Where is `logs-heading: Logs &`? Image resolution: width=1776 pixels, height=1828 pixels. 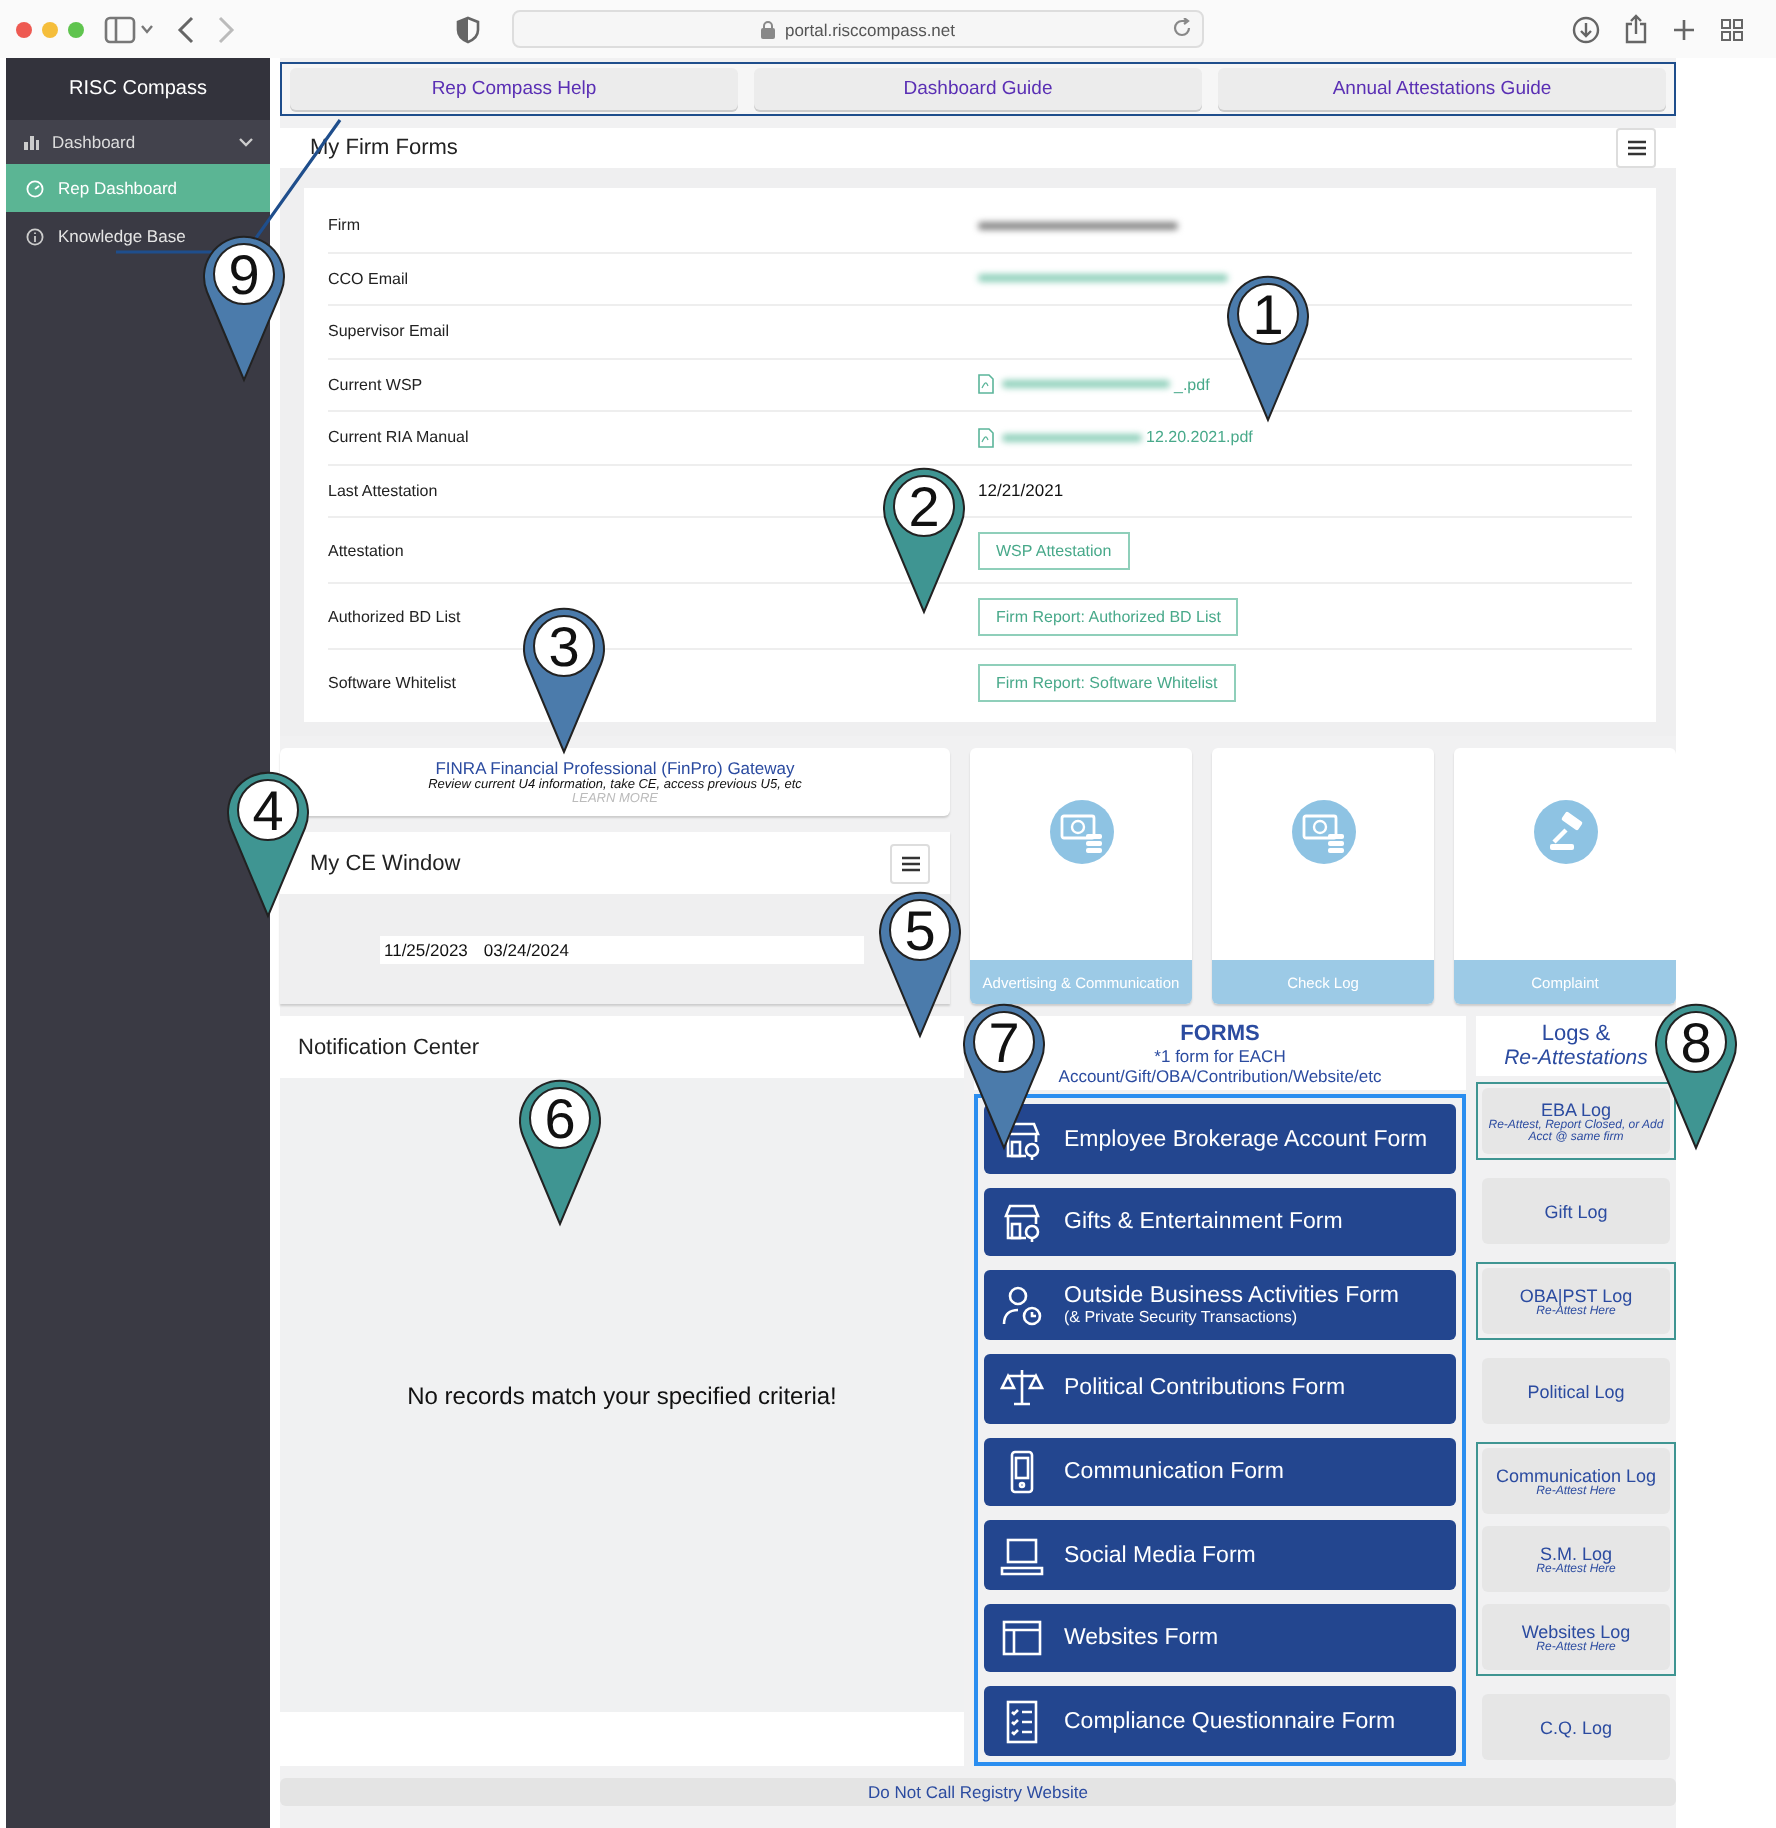 logs-heading: Logs & is located at coordinates (1576, 1034).